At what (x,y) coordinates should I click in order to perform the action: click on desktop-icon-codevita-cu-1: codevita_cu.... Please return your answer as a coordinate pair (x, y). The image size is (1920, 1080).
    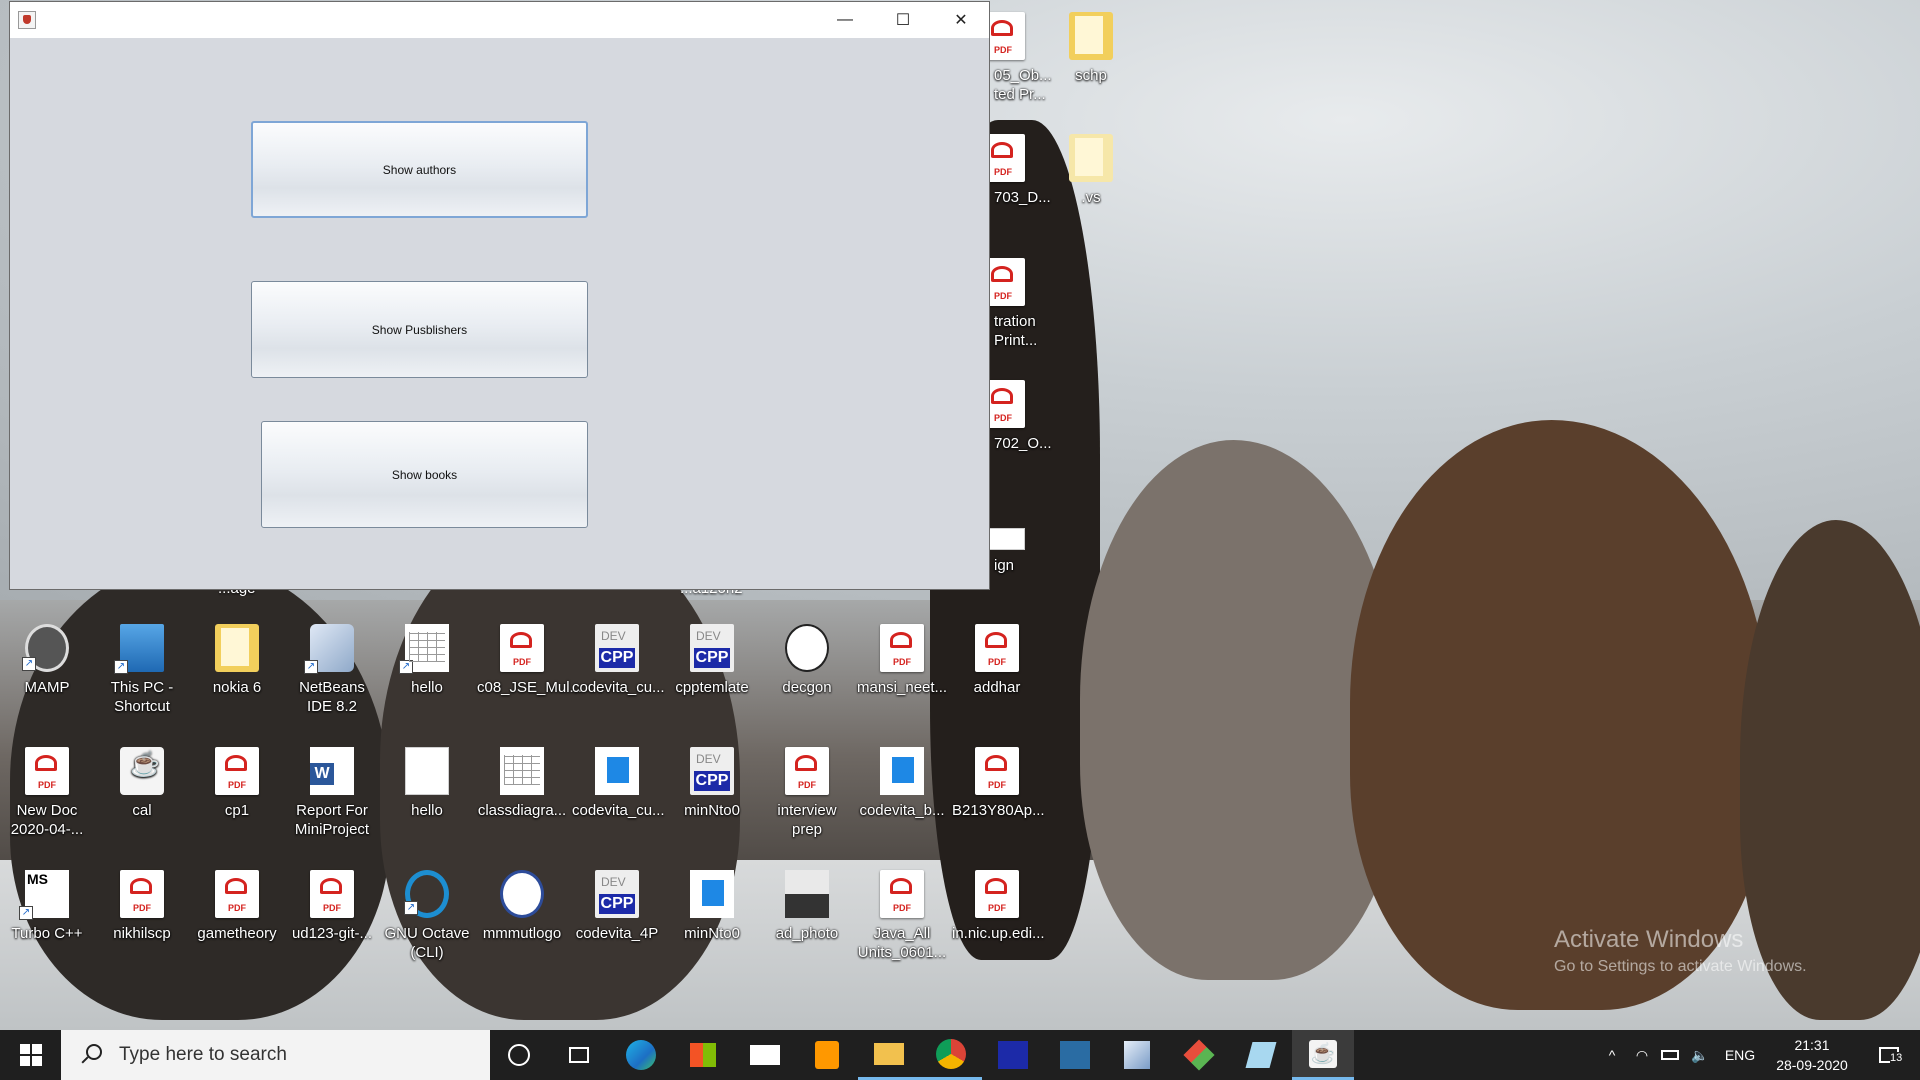
    Looking at the image, I should click on (618, 660).